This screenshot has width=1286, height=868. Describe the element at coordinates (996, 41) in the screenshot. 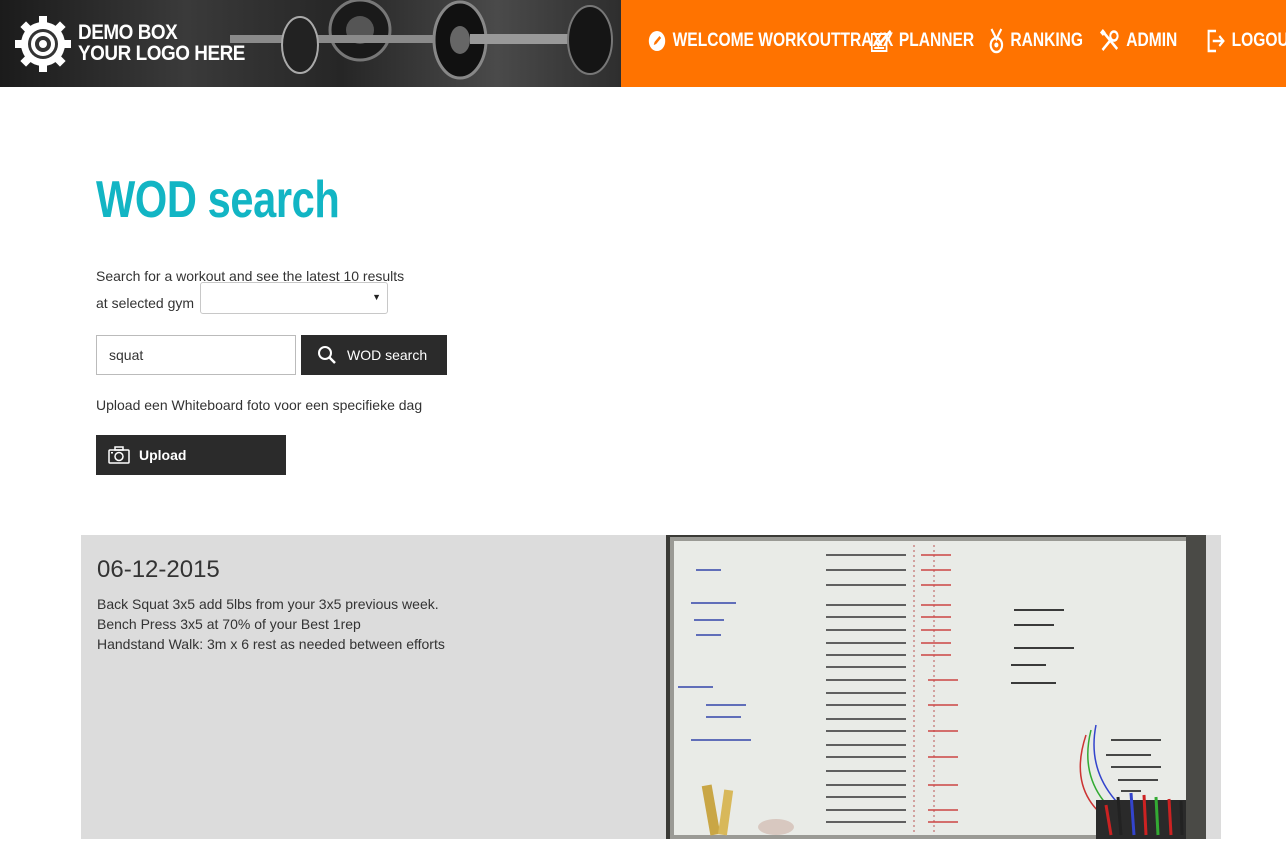

I see `medal-icon` at that location.